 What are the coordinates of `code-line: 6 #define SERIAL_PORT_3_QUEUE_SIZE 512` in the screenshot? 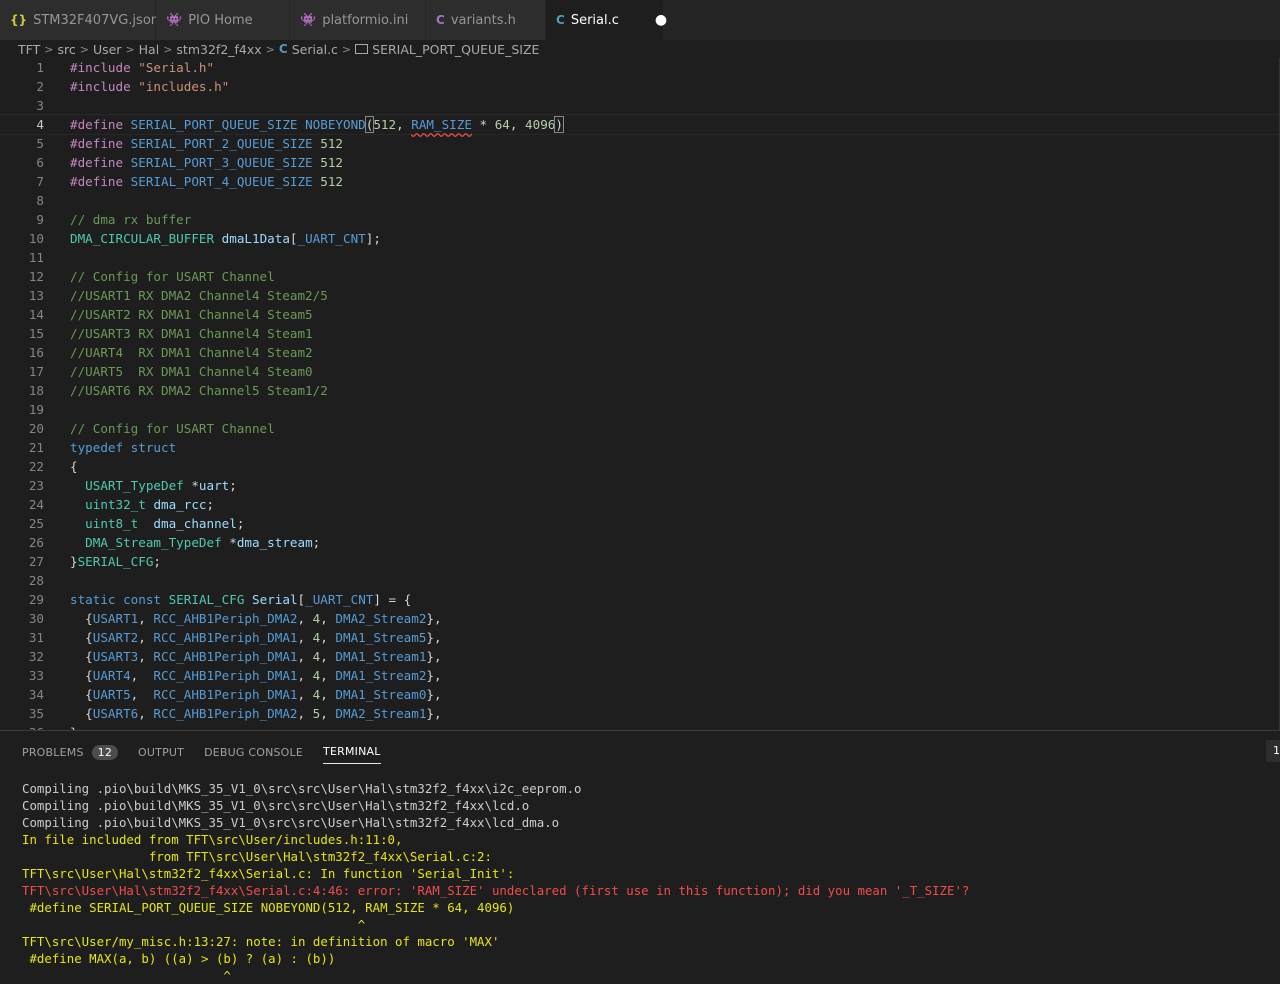 It's located at (640, 162).